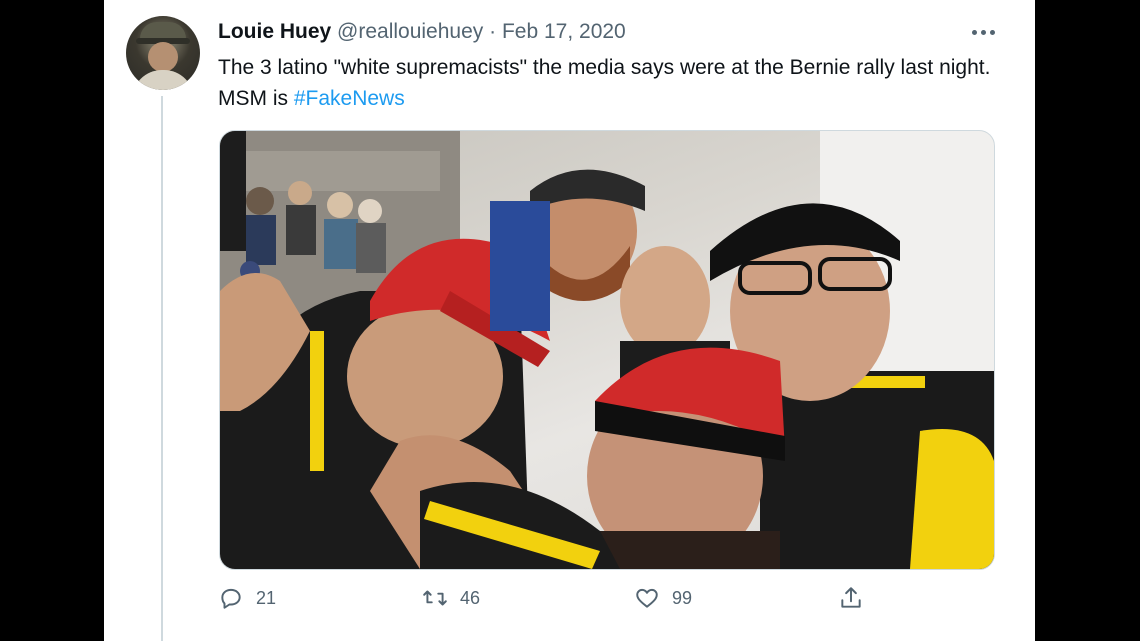  Describe the element at coordinates (231, 598) in the screenshot. I see `reply-icon` at that location.